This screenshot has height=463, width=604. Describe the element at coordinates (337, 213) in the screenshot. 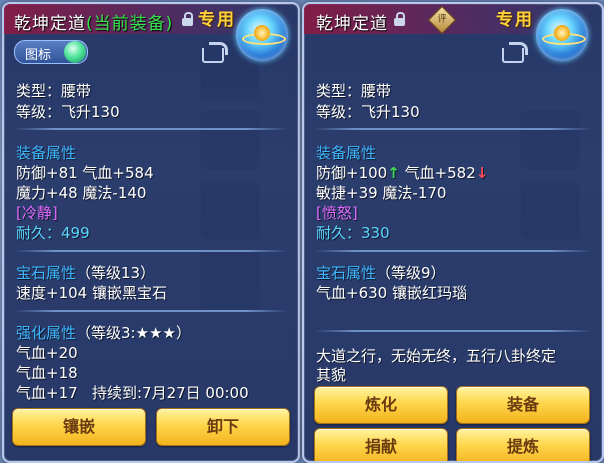

I see `special-effect: [愤怒]` at that location.